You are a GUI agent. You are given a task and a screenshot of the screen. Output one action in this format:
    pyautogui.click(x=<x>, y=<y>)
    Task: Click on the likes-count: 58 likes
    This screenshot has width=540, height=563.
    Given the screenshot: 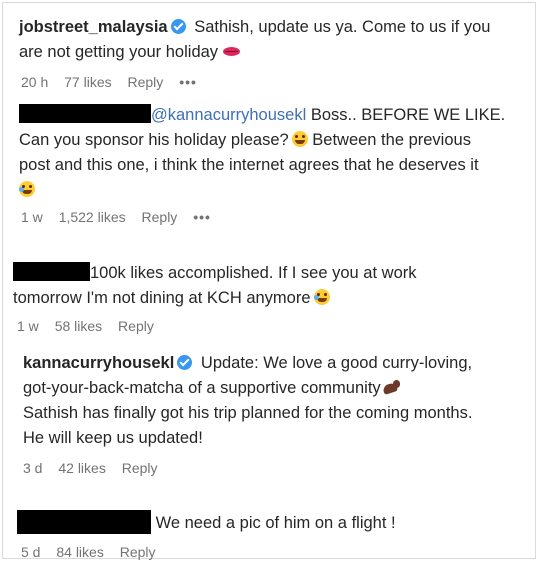 What is the action you would take?
    pyautogui.click(x=78, y=326)
    